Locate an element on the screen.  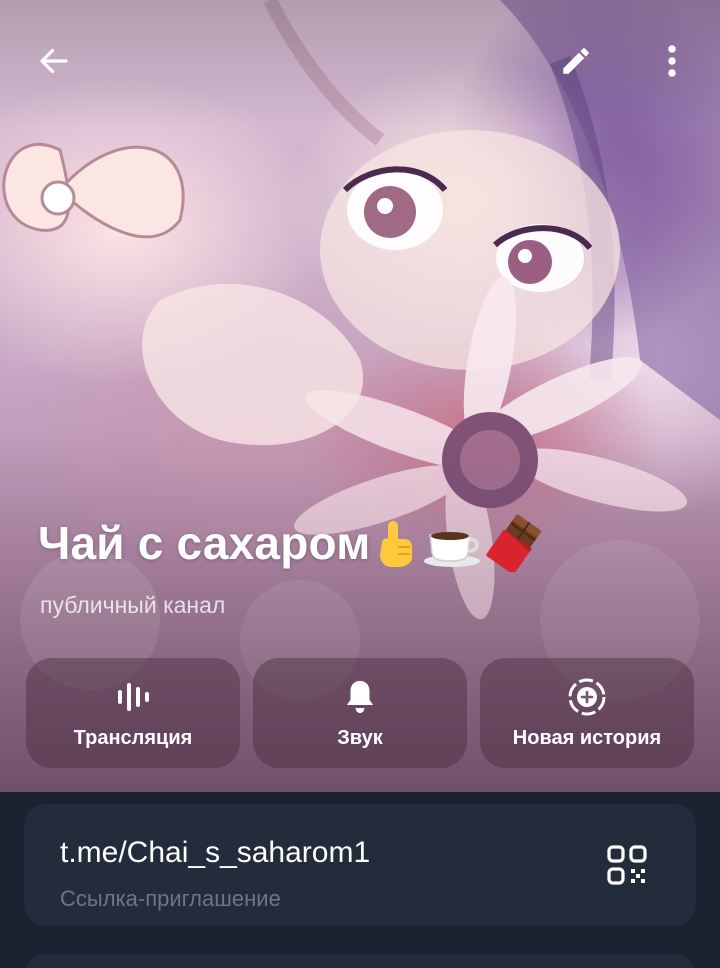
broadcast-label: Трансляция is located at coordinates (133, 737).